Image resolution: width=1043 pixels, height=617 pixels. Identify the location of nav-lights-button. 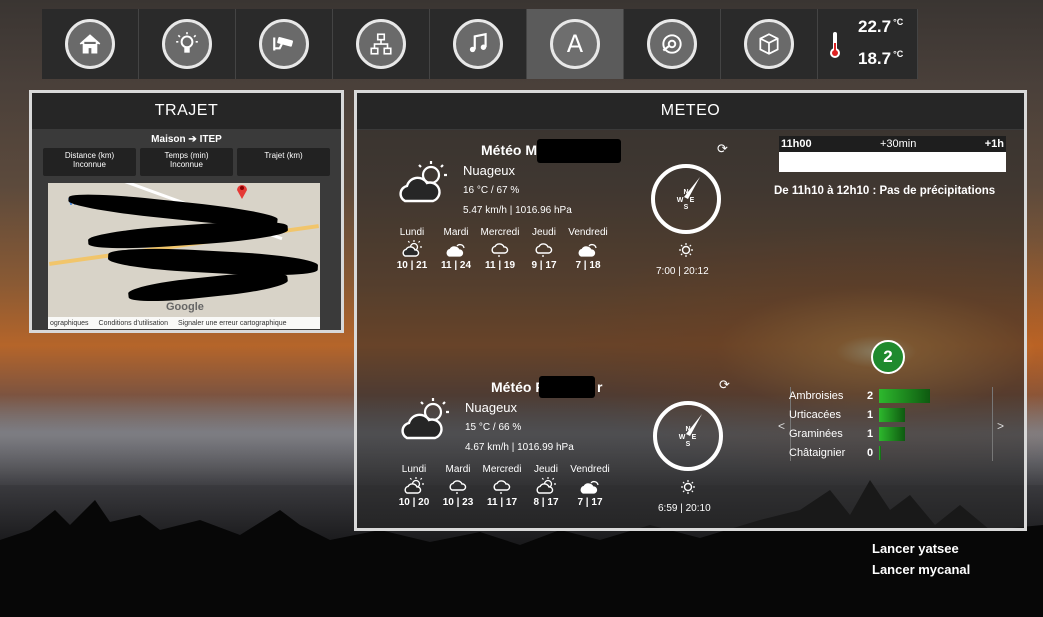
(187, 44).